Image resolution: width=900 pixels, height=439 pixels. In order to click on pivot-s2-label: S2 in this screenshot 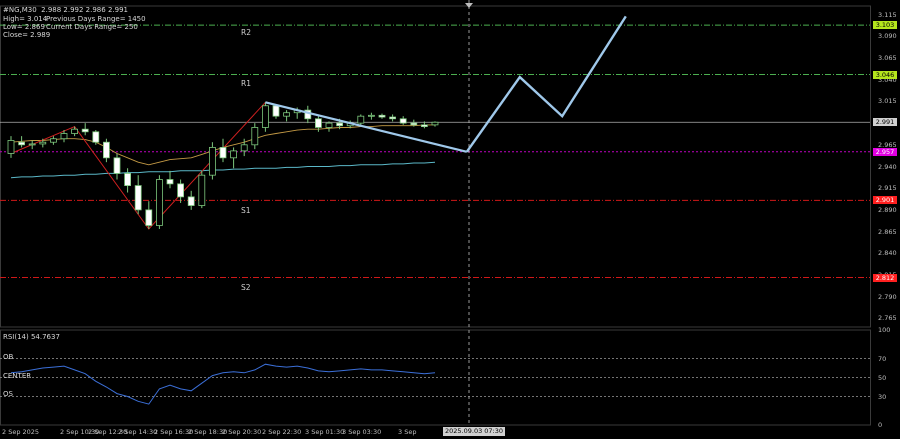, I will do `click(246, 287)`.